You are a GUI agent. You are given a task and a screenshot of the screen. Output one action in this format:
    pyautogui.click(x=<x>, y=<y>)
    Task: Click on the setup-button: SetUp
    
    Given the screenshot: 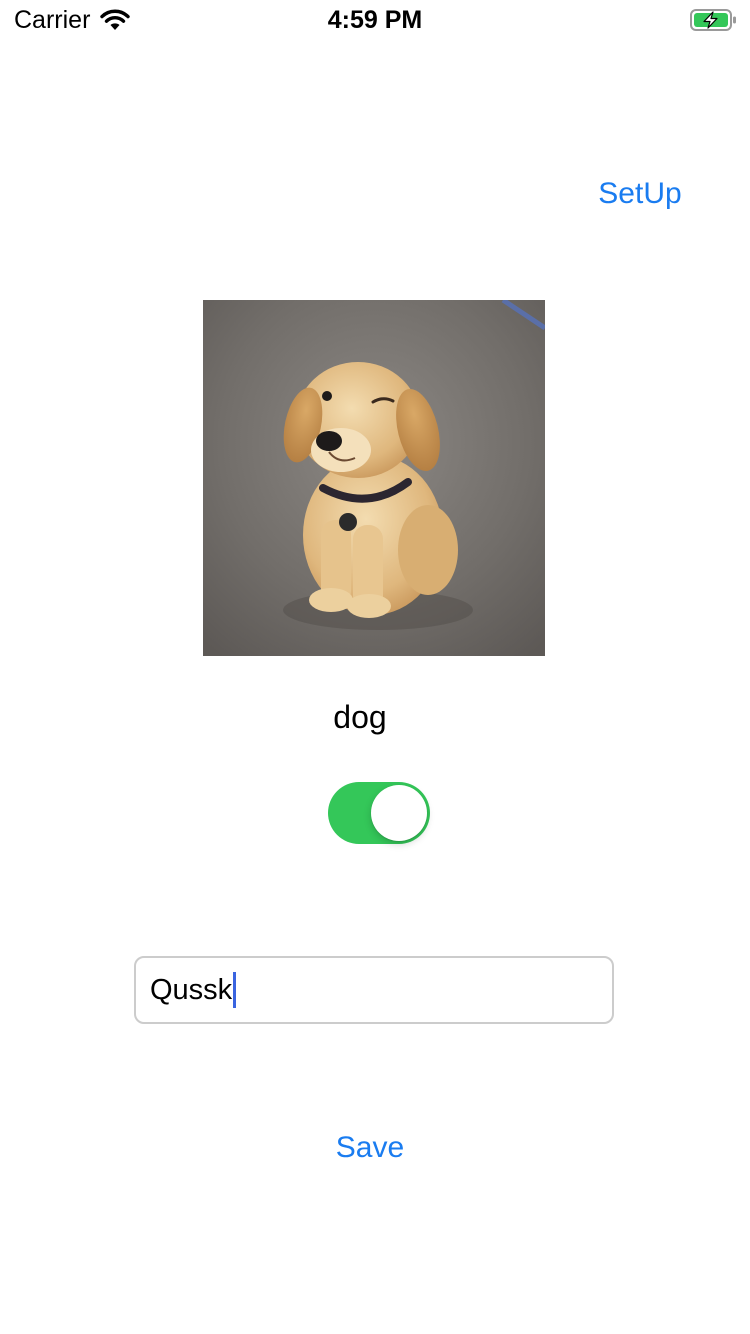 What is the action you would take?
    pyautogui.click(x=640, y=194)
    